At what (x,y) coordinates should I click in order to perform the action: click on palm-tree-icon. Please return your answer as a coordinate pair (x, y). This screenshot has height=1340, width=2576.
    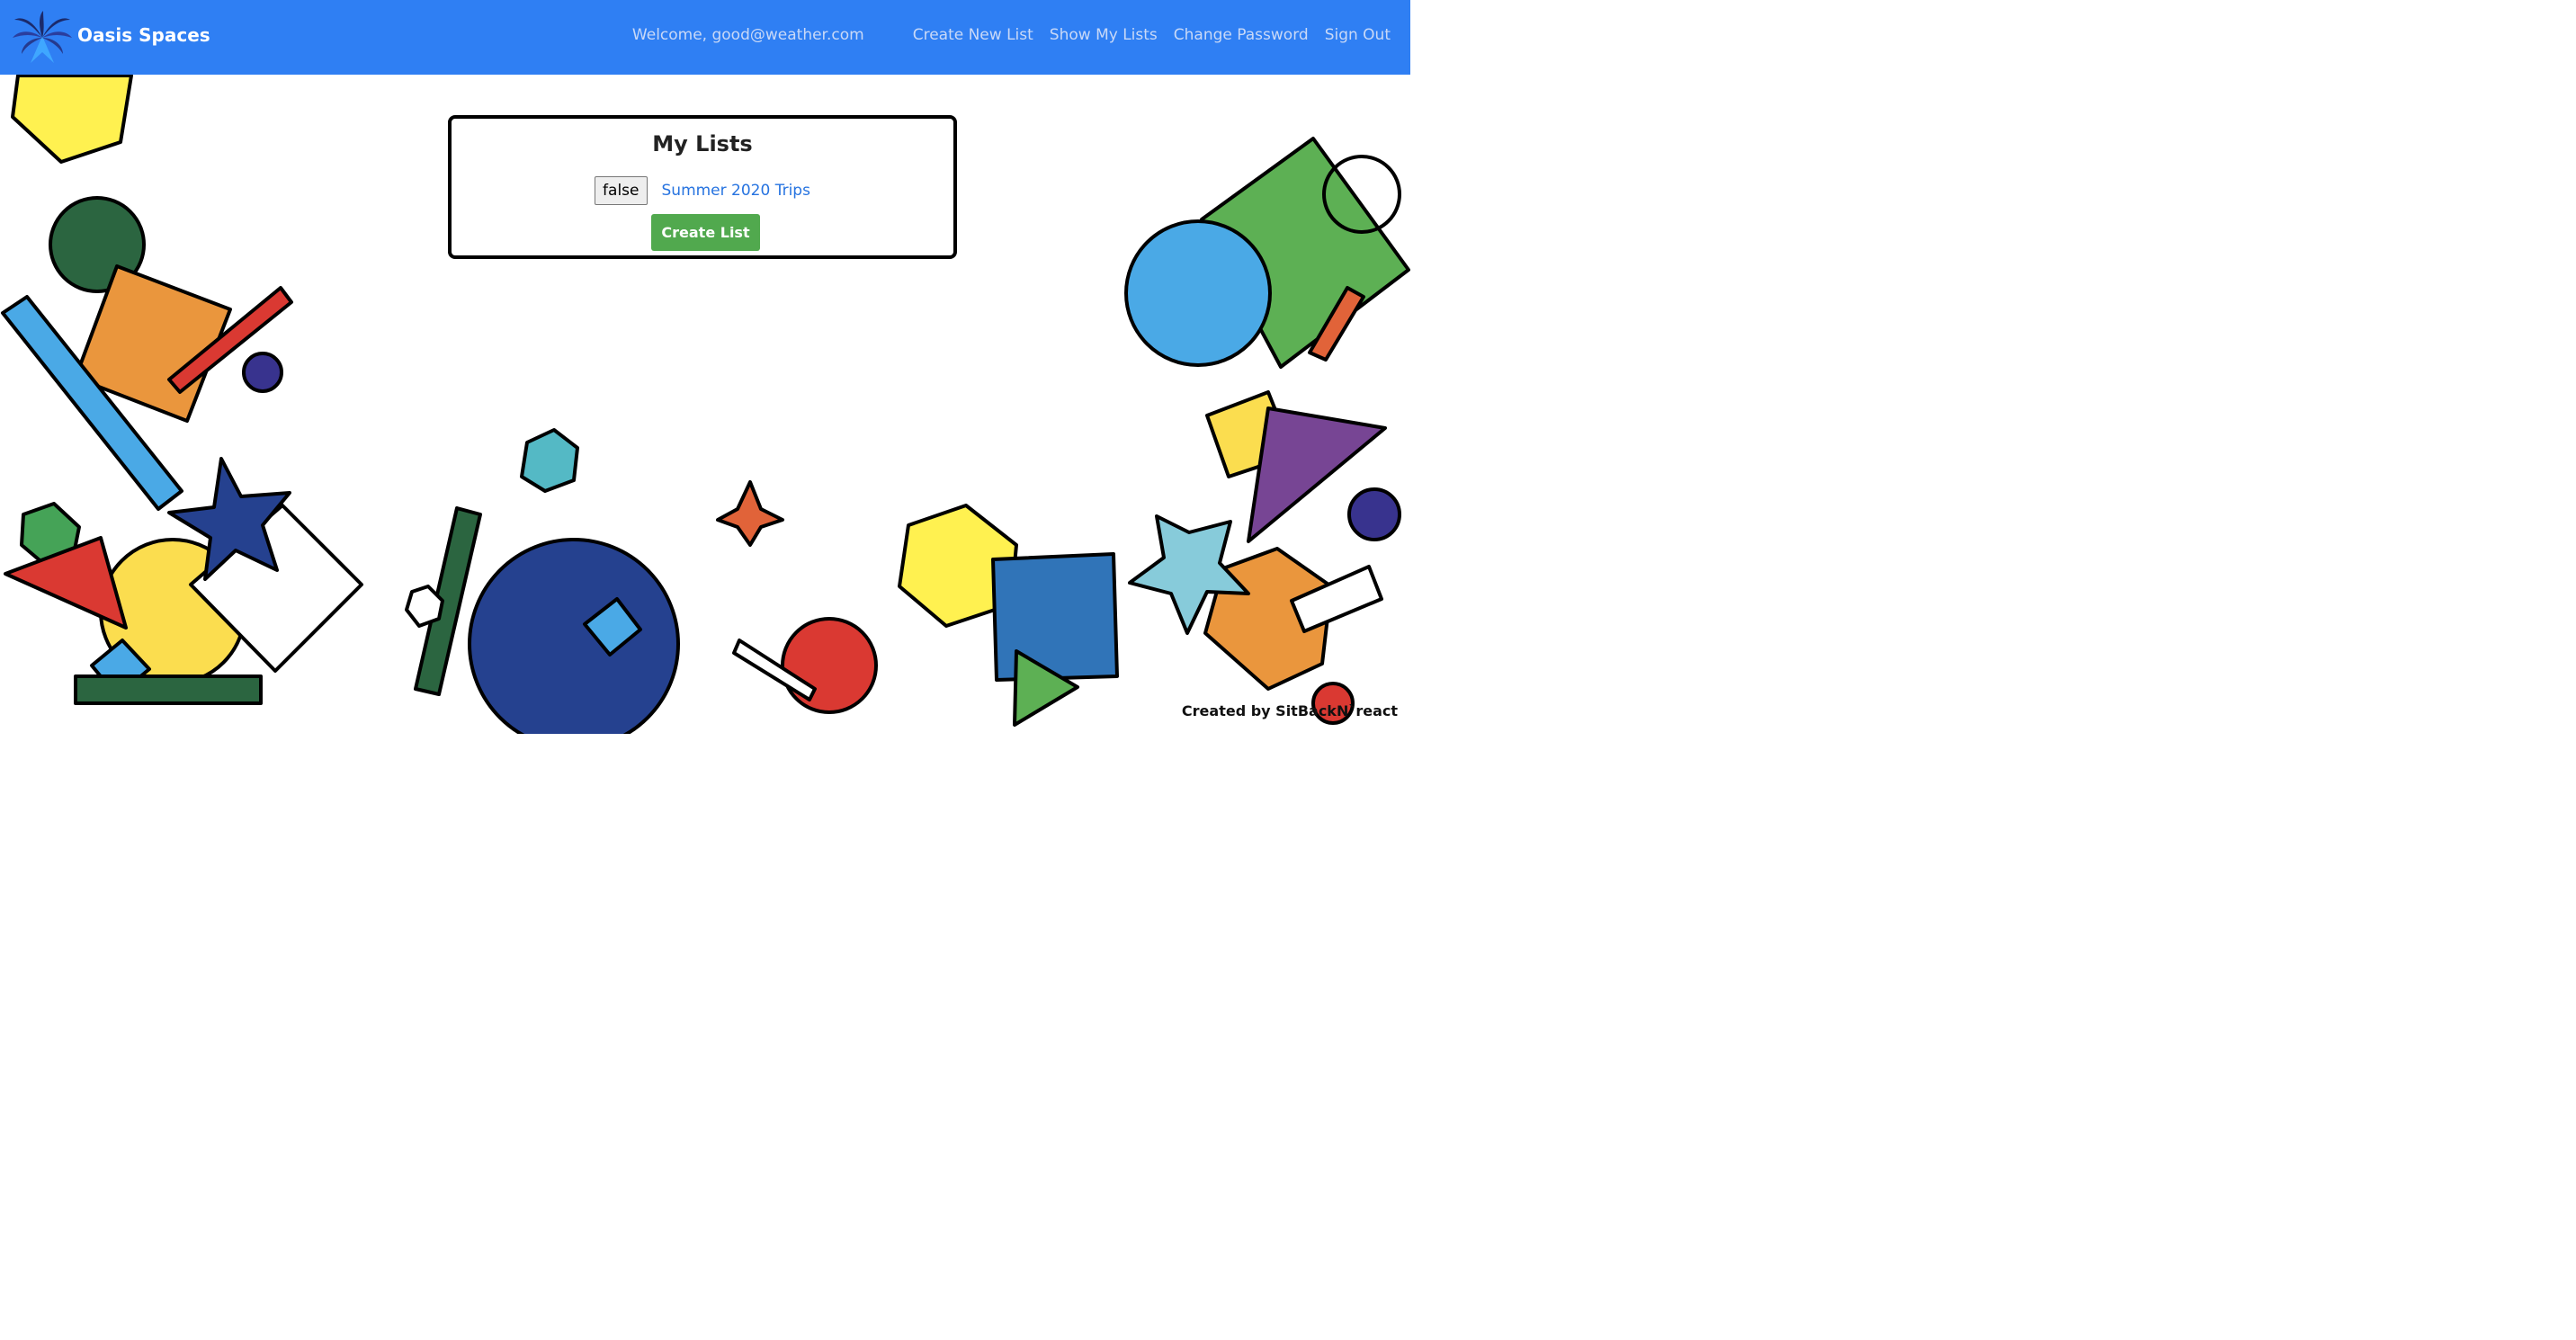
    Looking at the image, I should click on (42, 37).